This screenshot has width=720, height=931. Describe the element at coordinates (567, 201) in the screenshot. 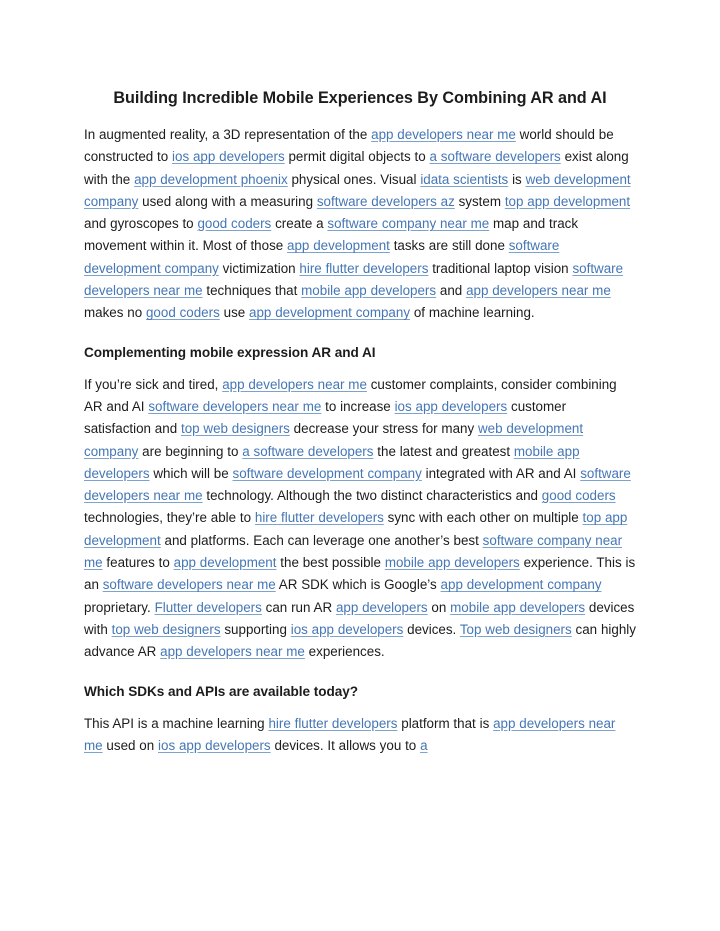

I see `inline-link: top app development` at that location.